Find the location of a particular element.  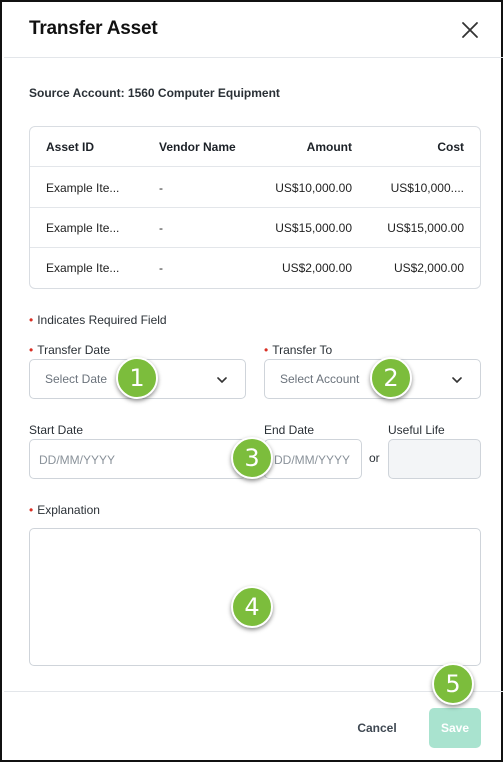

save-button: Save is located at coordinates (455, 728).